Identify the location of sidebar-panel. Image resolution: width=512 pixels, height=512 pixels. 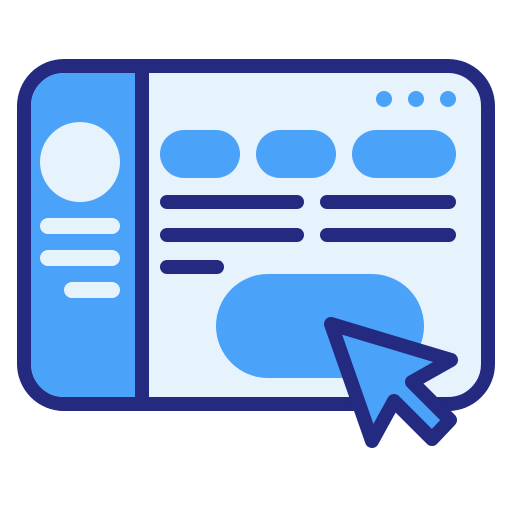
(84, 235).